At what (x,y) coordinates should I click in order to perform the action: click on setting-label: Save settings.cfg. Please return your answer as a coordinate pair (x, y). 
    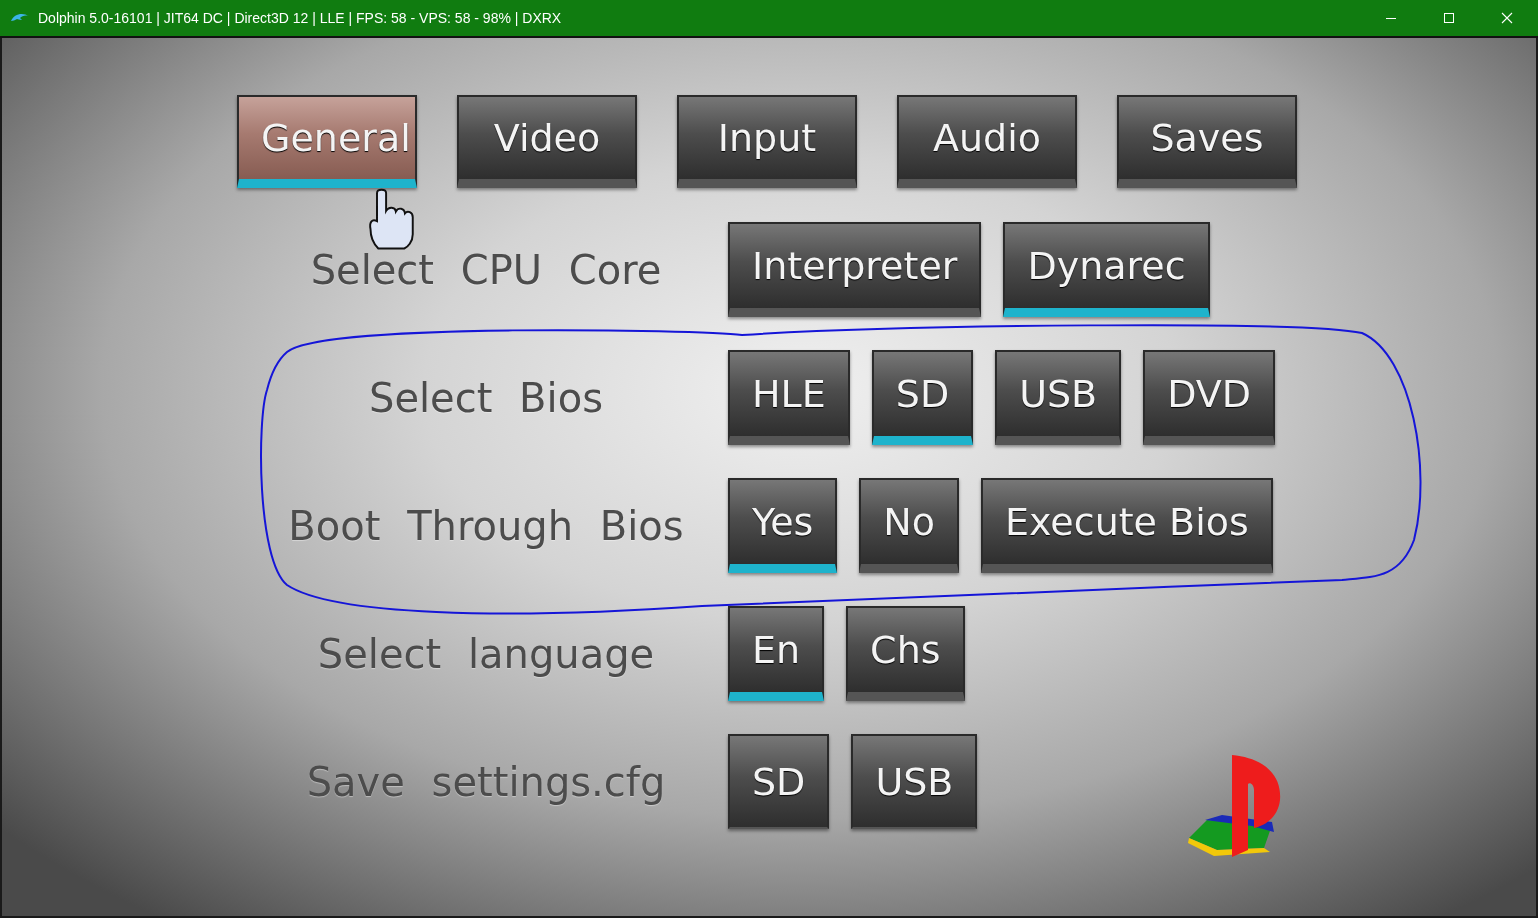
    Looking at the image, I should click on (486, 781).